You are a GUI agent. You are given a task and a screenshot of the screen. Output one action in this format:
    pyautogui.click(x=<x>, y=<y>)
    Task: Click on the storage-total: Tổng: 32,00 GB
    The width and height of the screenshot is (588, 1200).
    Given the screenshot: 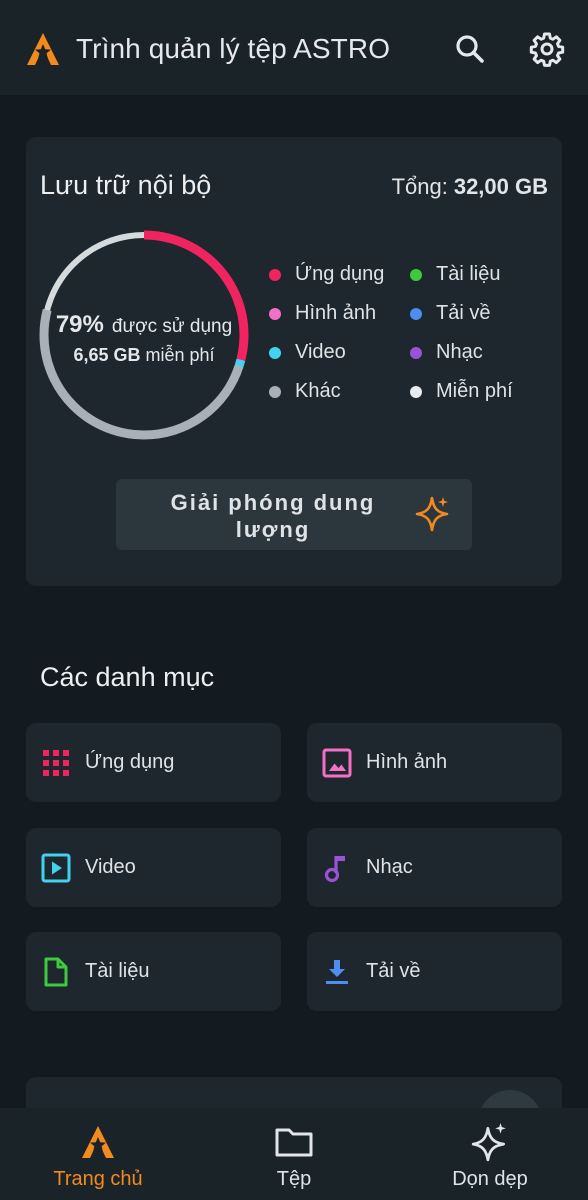 What is the action you would take?
    pyautogui.click(x=470, y=187)
    